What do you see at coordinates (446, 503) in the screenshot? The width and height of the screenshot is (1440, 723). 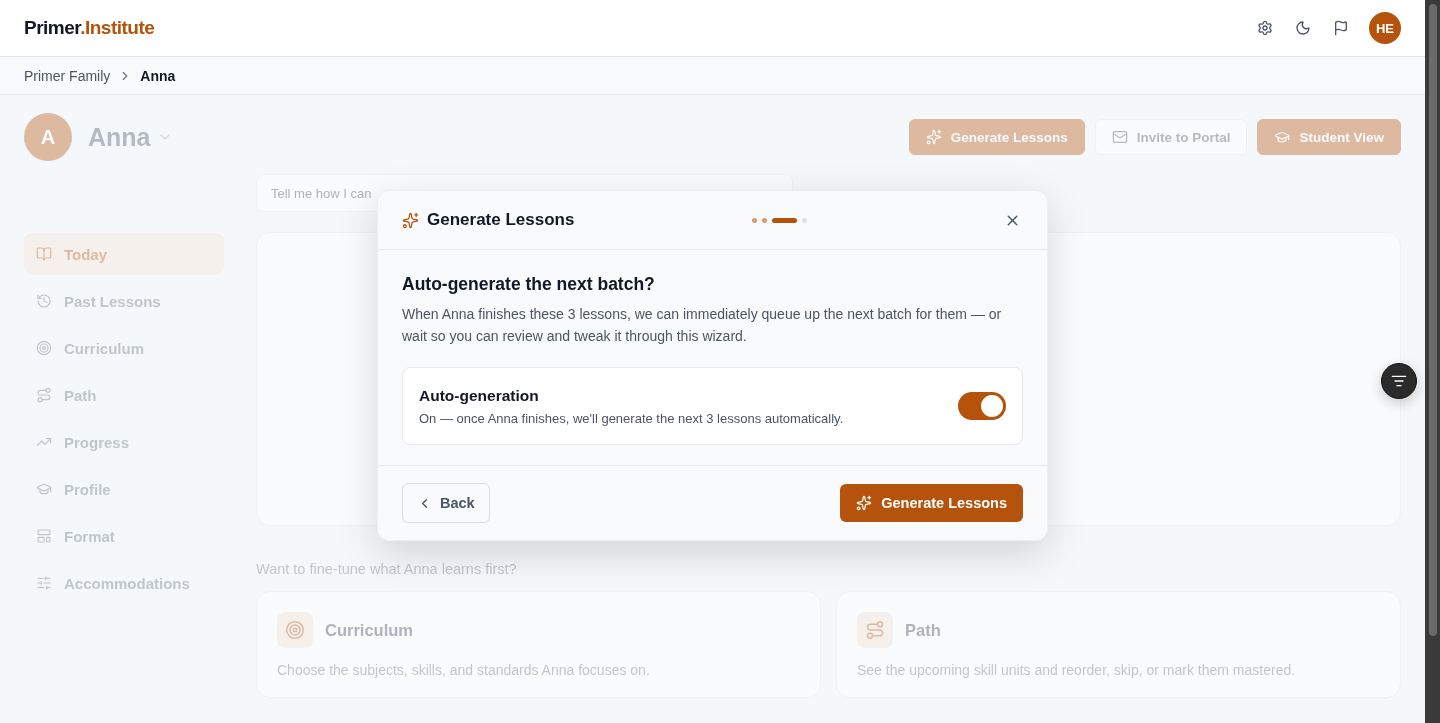 I see `back-button: Back` at bounding box center [446, 503].